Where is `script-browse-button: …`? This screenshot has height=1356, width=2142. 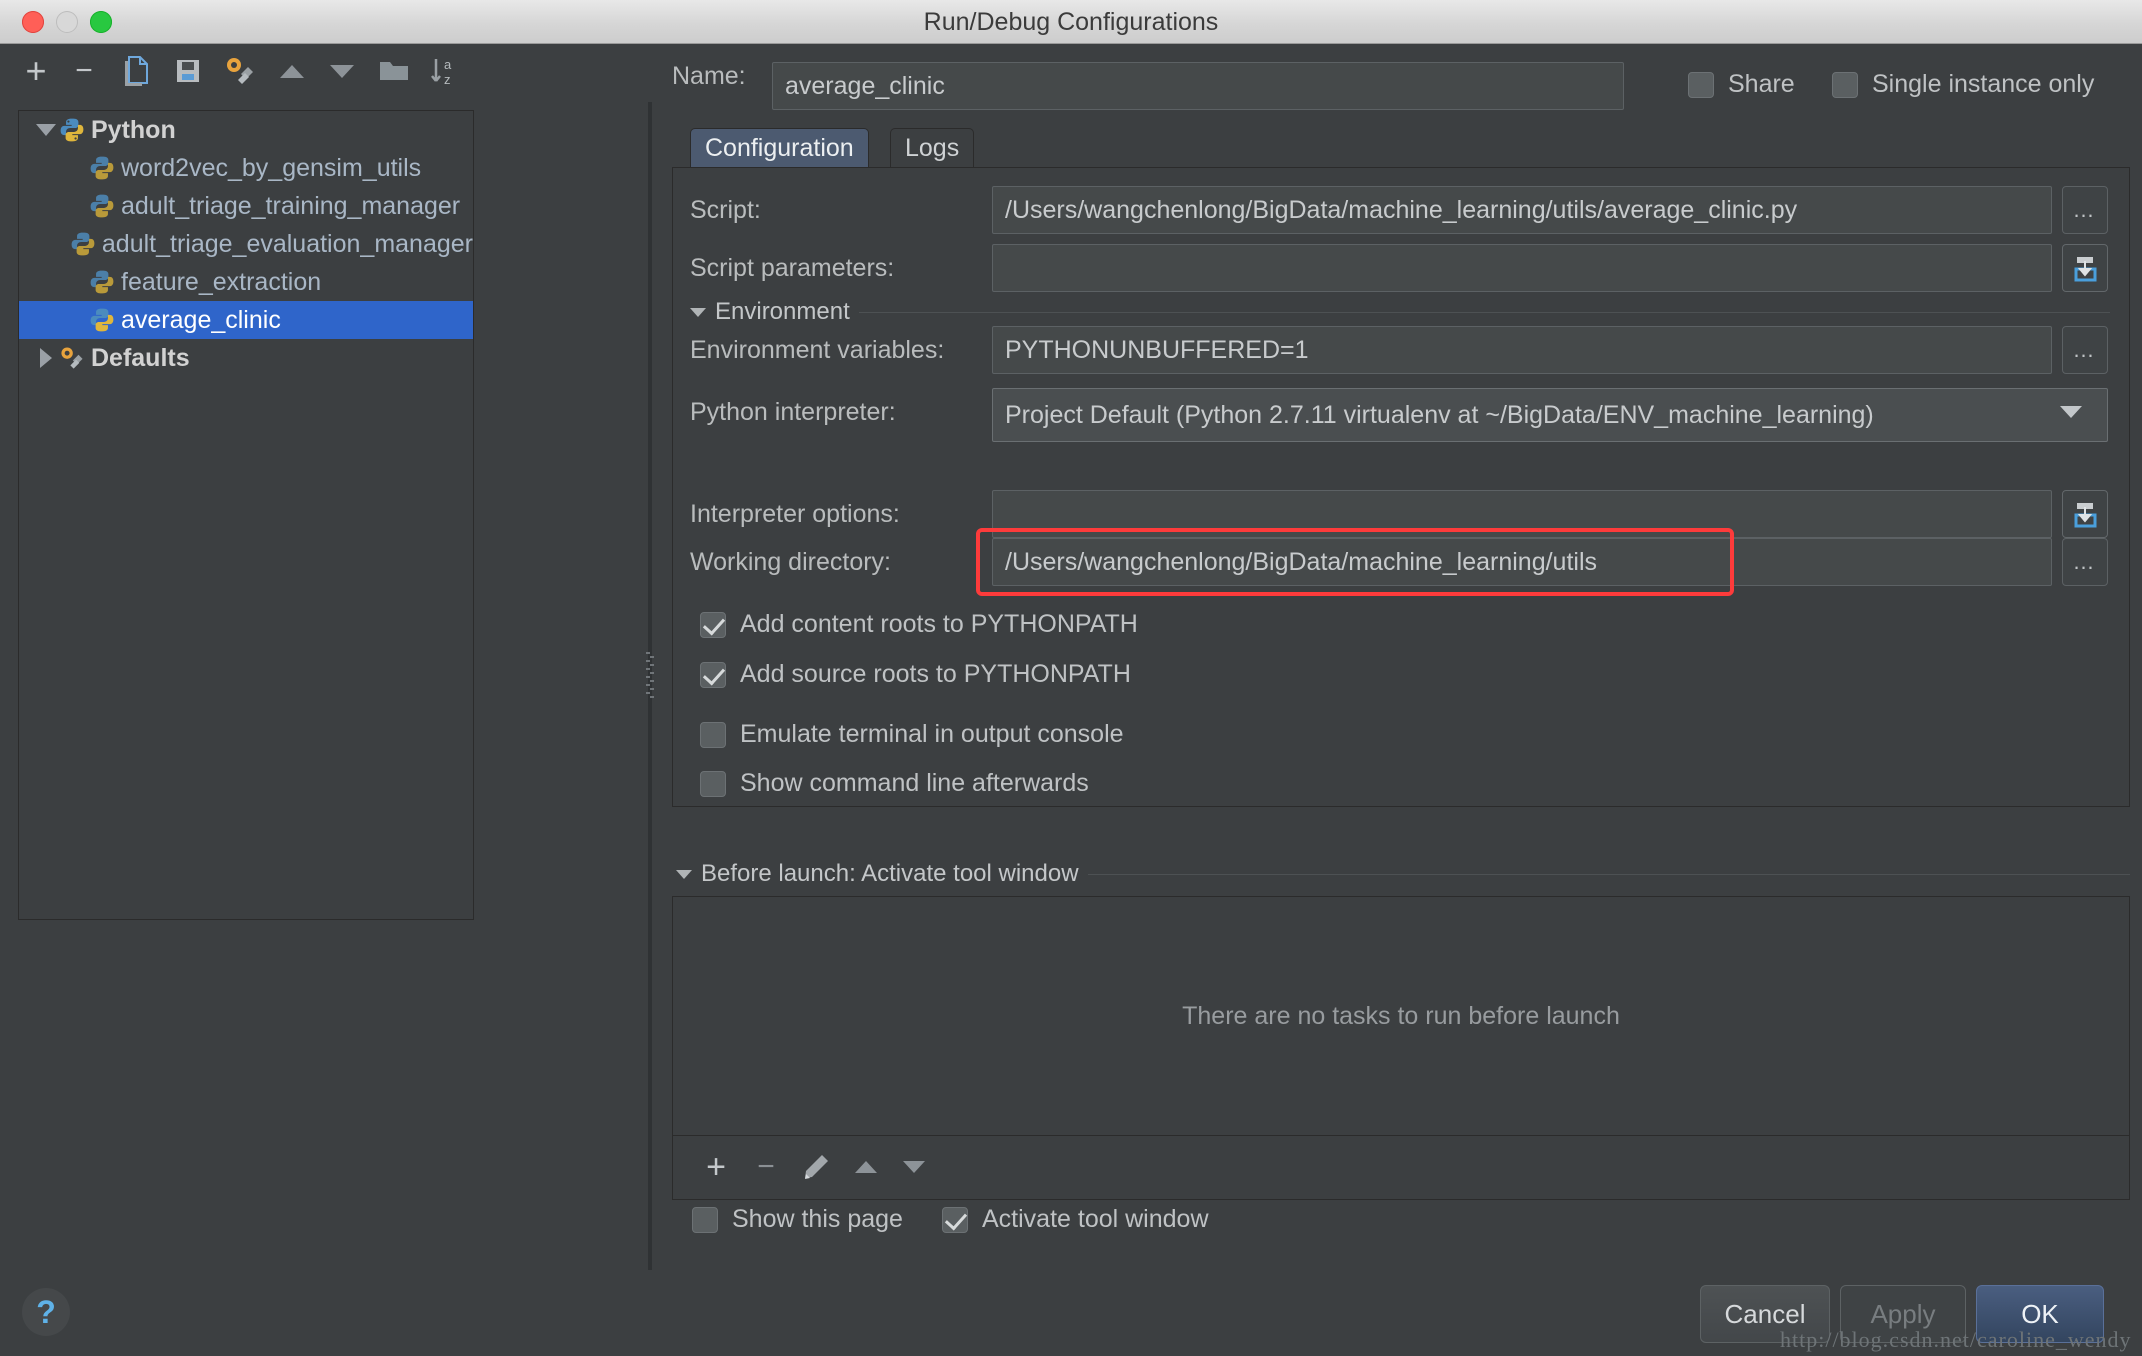 script-browse-button: … is located at coordinates (2085, 210).